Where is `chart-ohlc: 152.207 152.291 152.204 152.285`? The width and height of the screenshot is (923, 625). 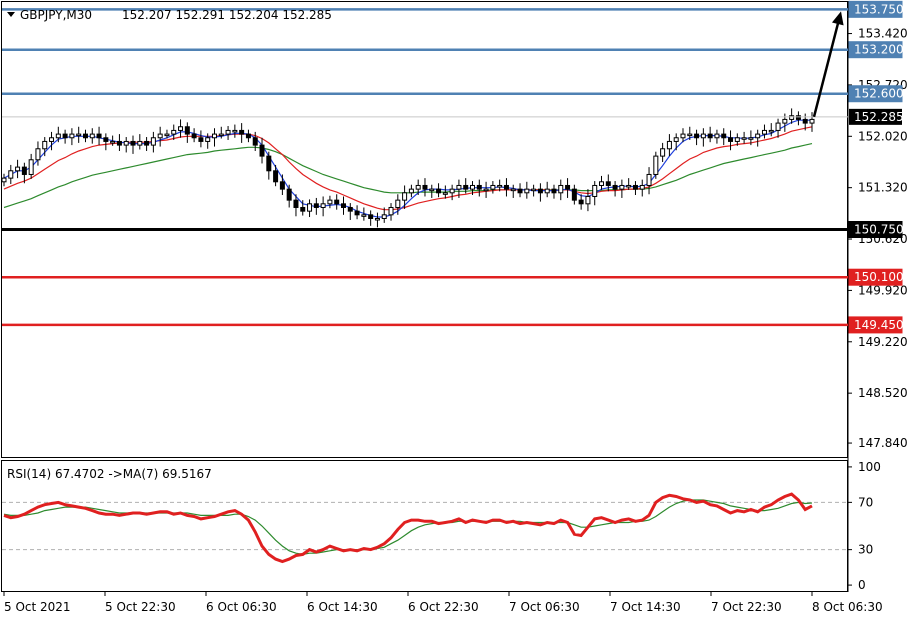
chart-ohlc: 152.207 152.291 152.204 152.285 is located at coordinates (227, 15).